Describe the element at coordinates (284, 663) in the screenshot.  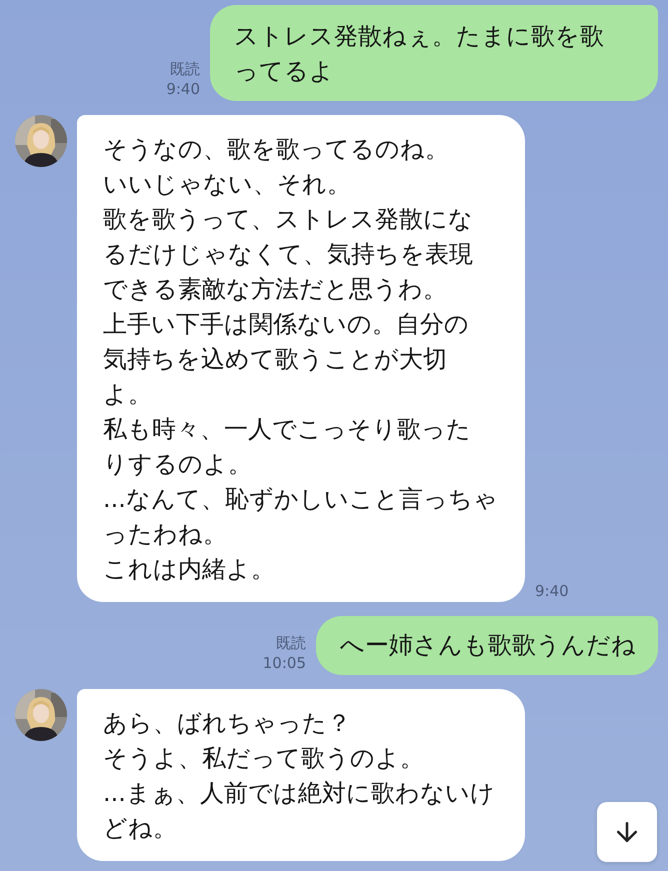
I see `message-time: 10:05` at that location.